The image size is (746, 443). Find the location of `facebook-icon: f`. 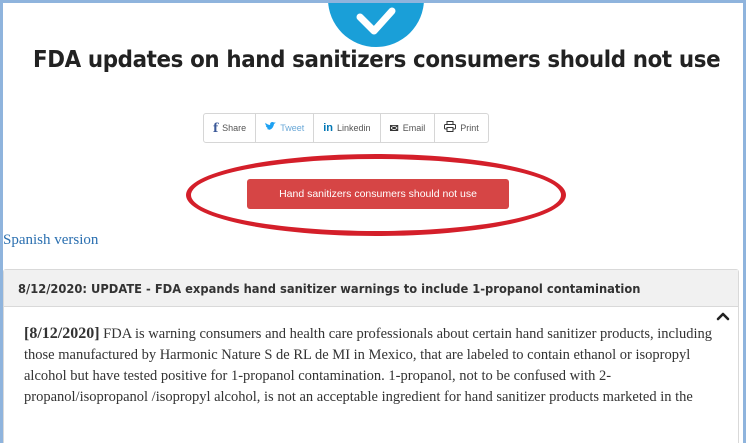

facebook-icon: f is located at coordinates (216, 128).